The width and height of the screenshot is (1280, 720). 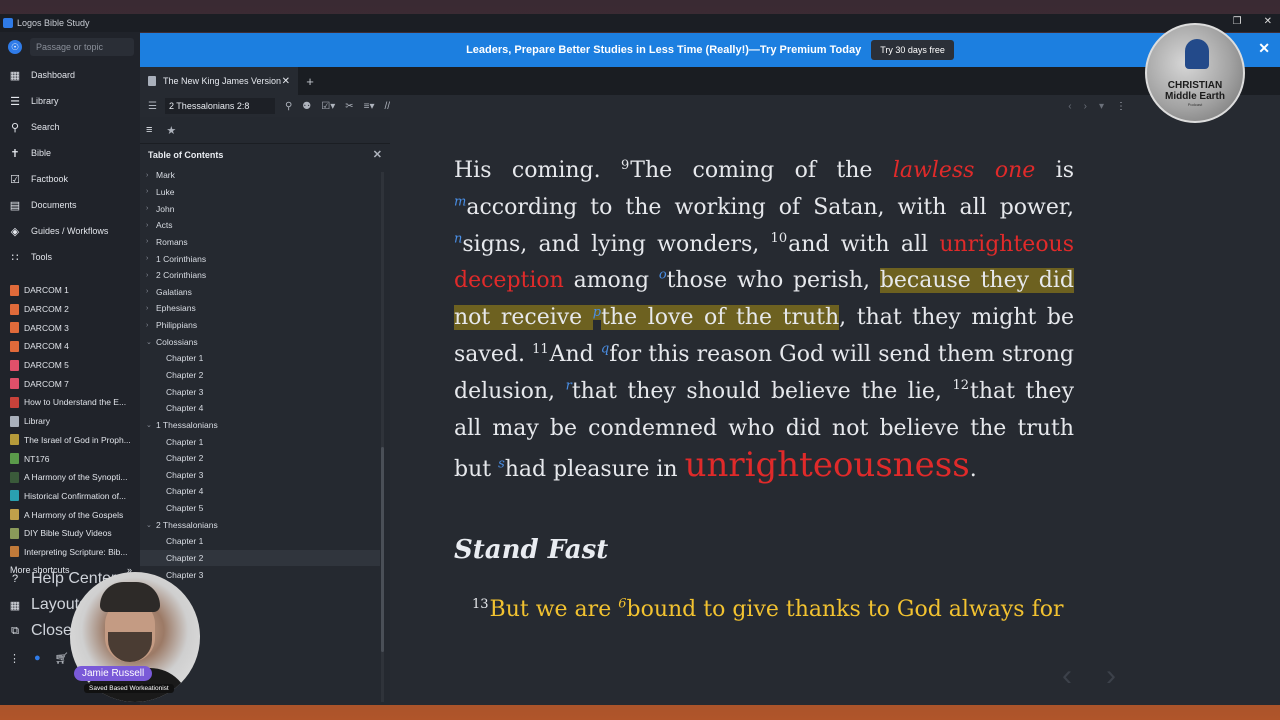 What do you see at coordinates (349, 106) in the screenshot?
I see `inline-icon: ✂` at bounding box center [349, 106].